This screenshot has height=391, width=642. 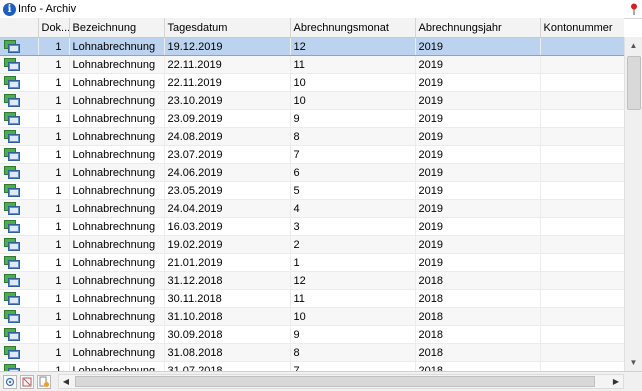 I want to click on horizontal-scrollbar: ◀ ▶, so click(x=341, y=381).